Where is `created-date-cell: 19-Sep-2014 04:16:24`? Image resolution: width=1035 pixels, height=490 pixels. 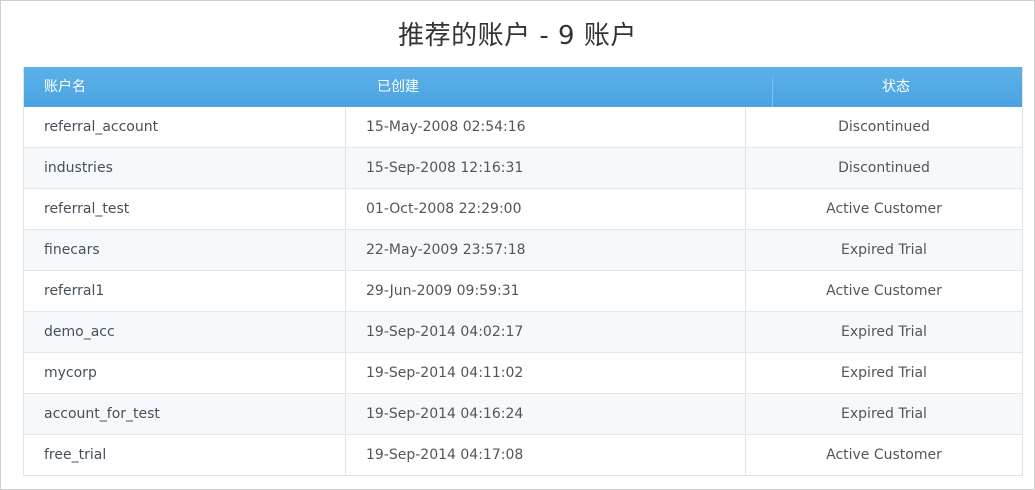
created-date-cell: 19-Sep-2014 04:16:24 is located at coordinates (445, 414).